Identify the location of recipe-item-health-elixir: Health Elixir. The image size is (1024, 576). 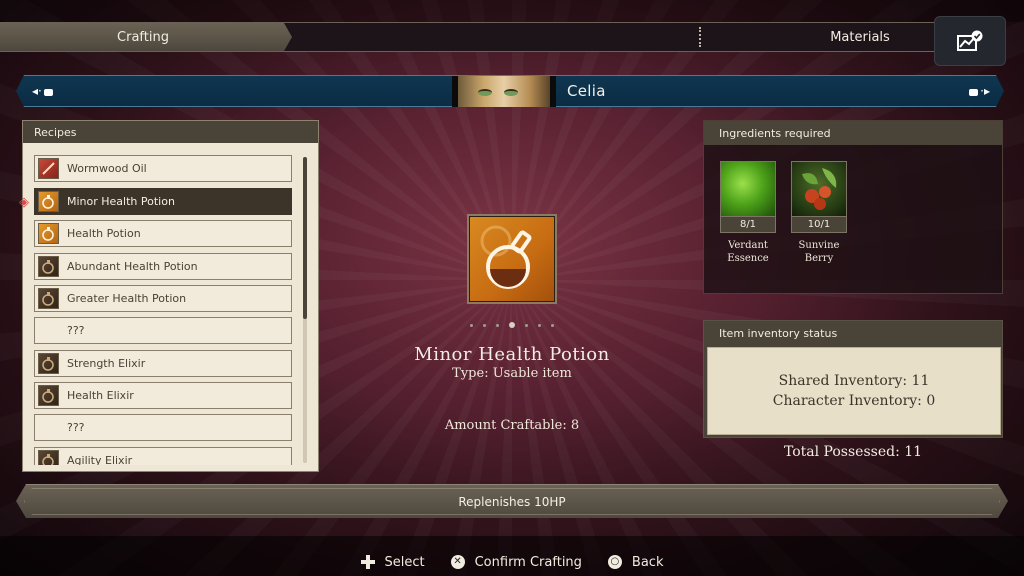
(163, 395).